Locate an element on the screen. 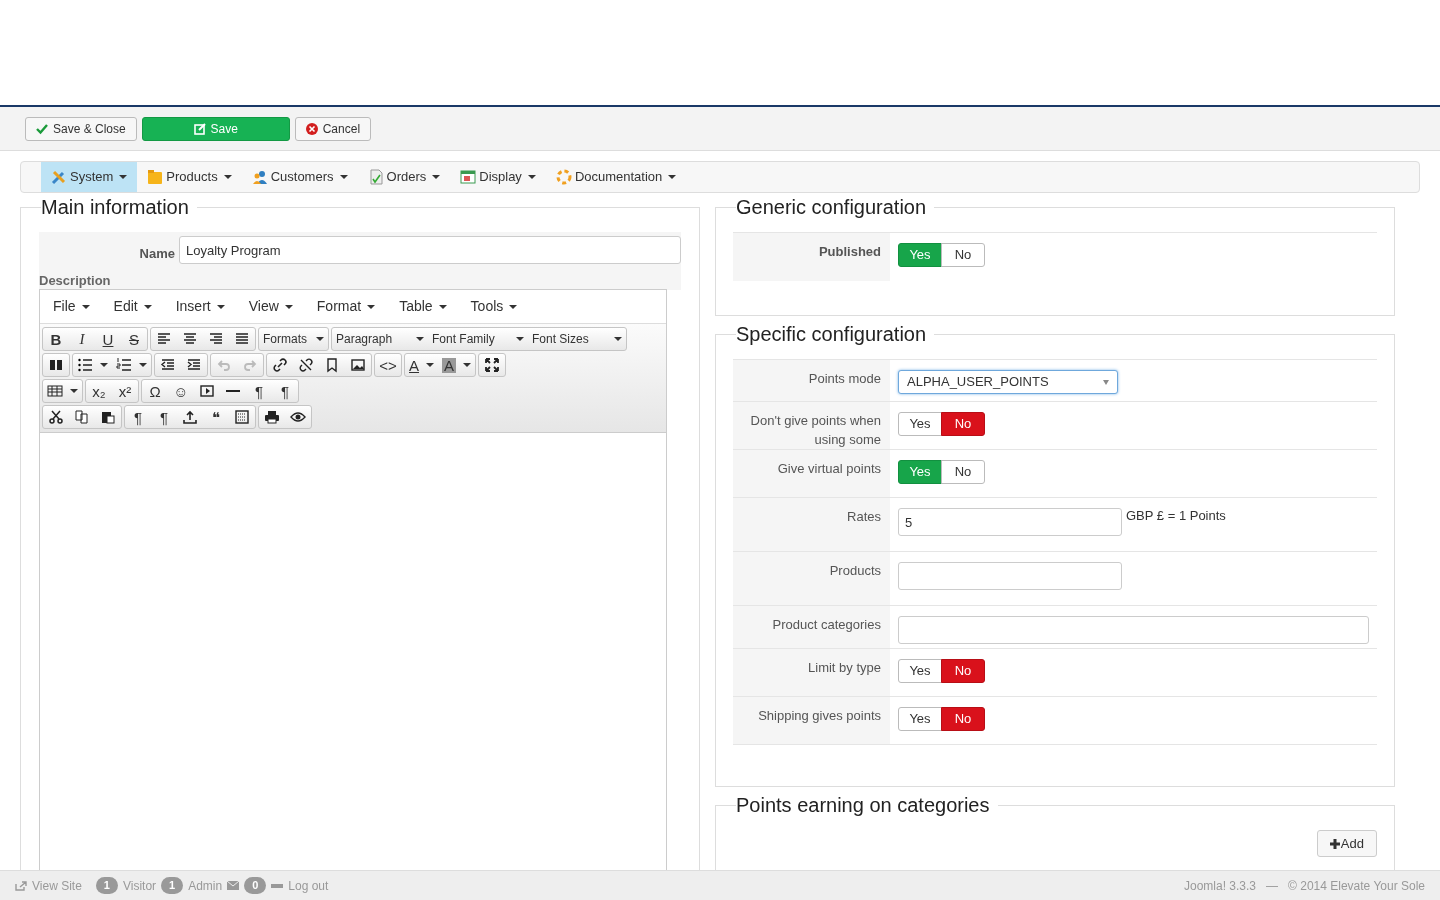  menu-item: Customers is located at coordinates (299, 177).